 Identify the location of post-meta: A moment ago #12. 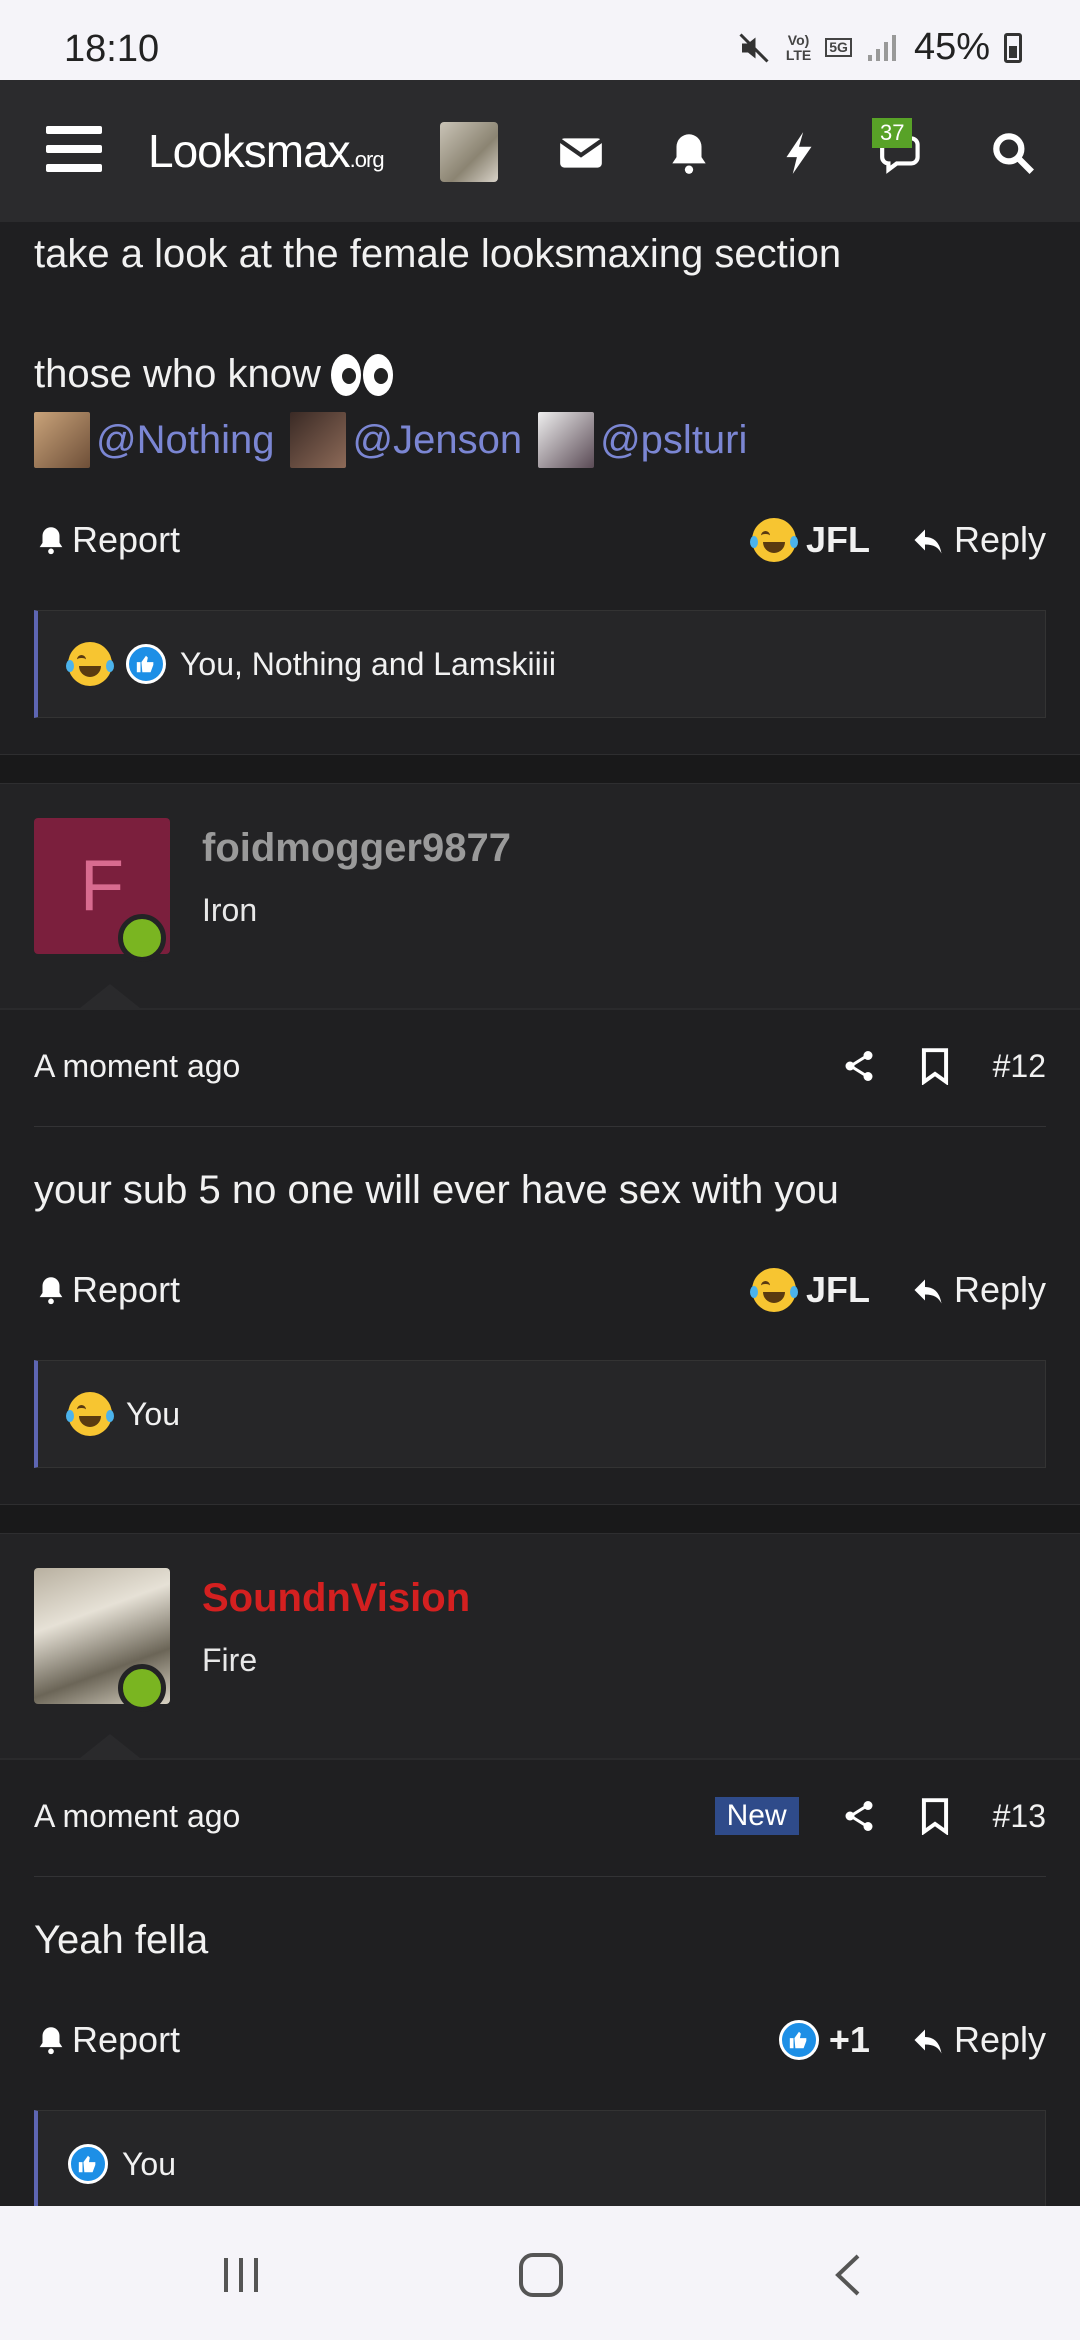
(540, 1066).